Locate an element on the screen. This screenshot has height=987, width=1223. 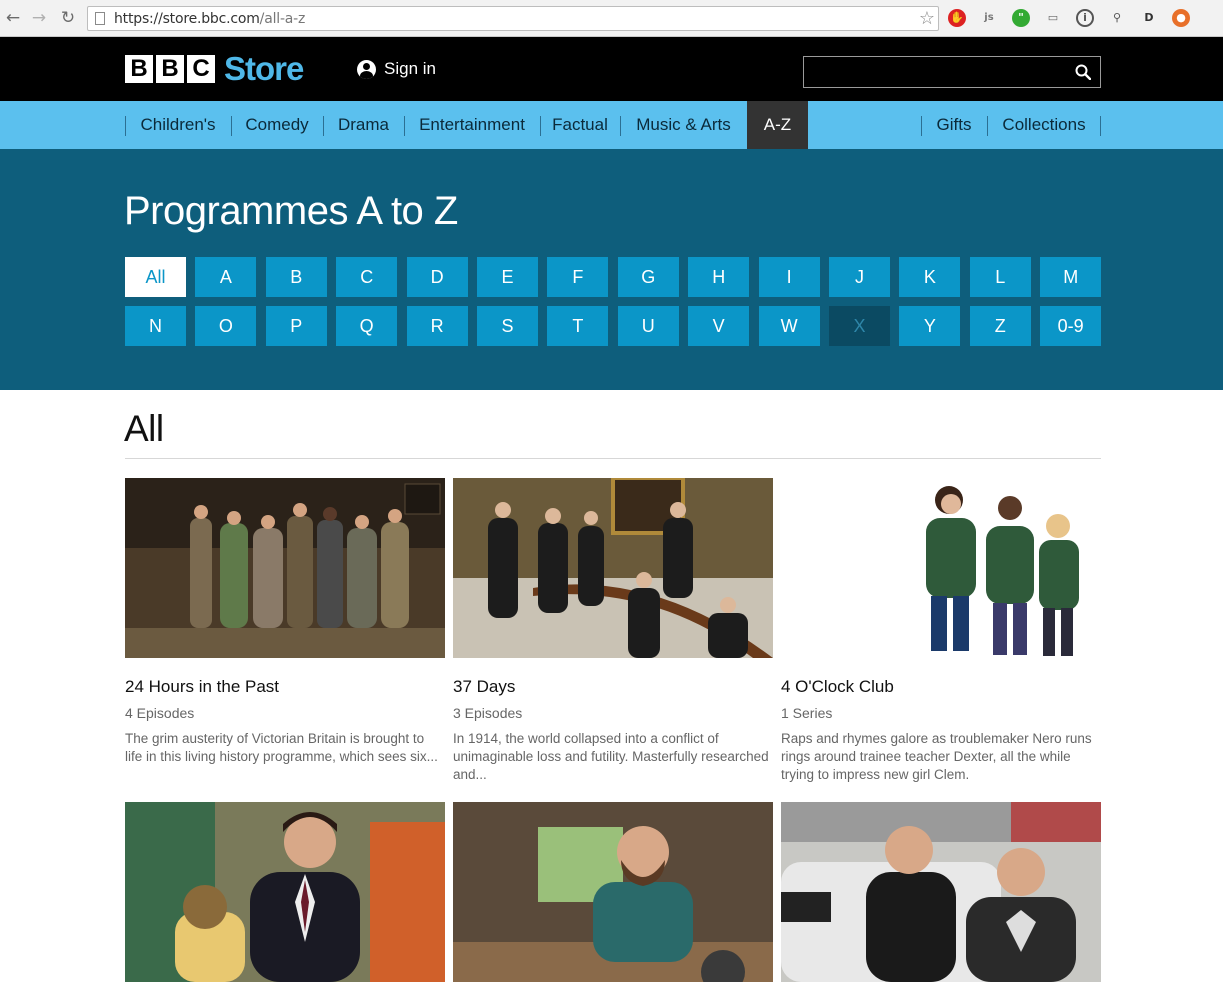
sign-in-label: Sign in is located at coordinates (410, 68).